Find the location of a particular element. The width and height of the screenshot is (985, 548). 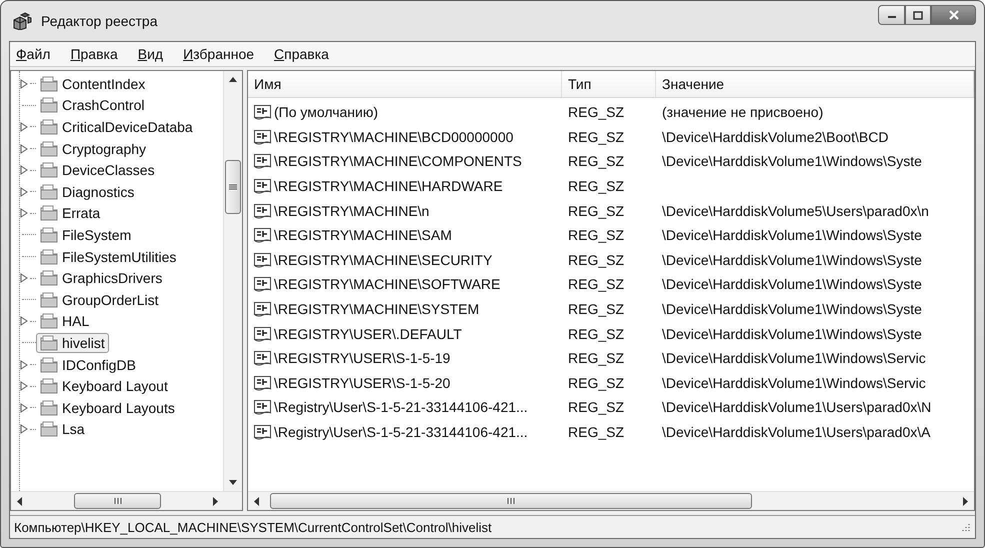

column-header: Значение is located at coordinates (815, 84).